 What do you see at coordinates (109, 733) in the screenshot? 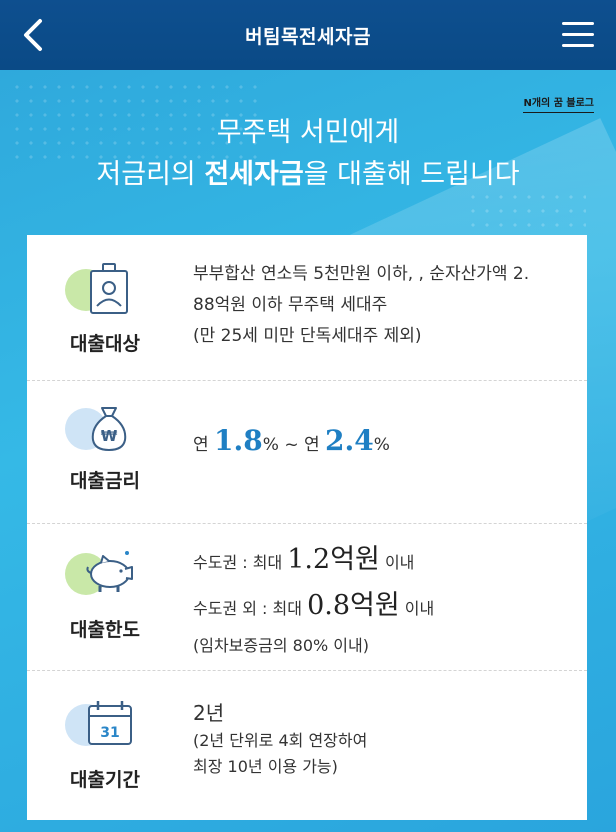
I see `calendar-day: 31` at bounding box center [109, 733].